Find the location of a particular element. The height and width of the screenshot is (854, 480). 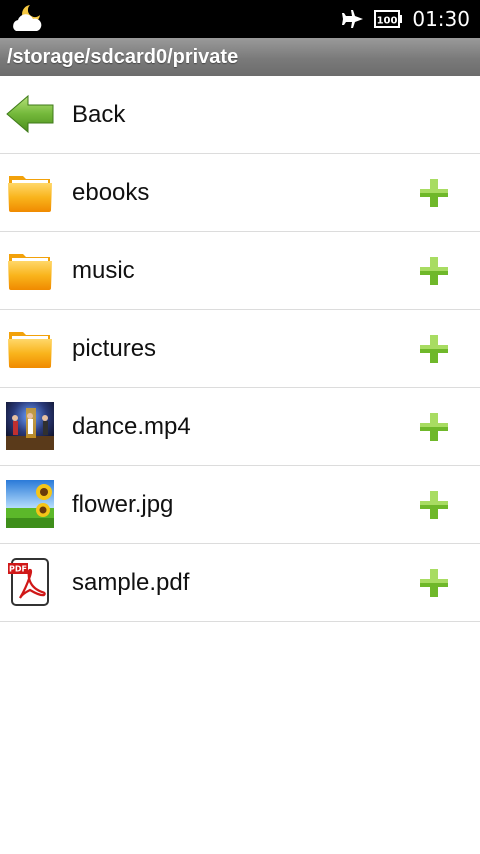

weather-cloud-moon-icon is located at coordinates (27, 18).